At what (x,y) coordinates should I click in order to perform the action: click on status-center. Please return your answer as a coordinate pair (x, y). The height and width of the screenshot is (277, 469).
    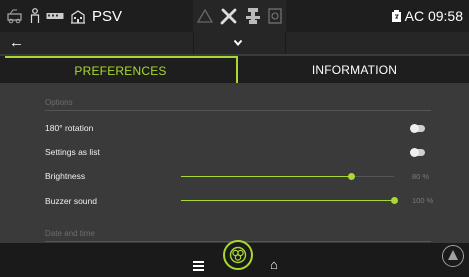
    Looking at the image, I should click on (239, 16).